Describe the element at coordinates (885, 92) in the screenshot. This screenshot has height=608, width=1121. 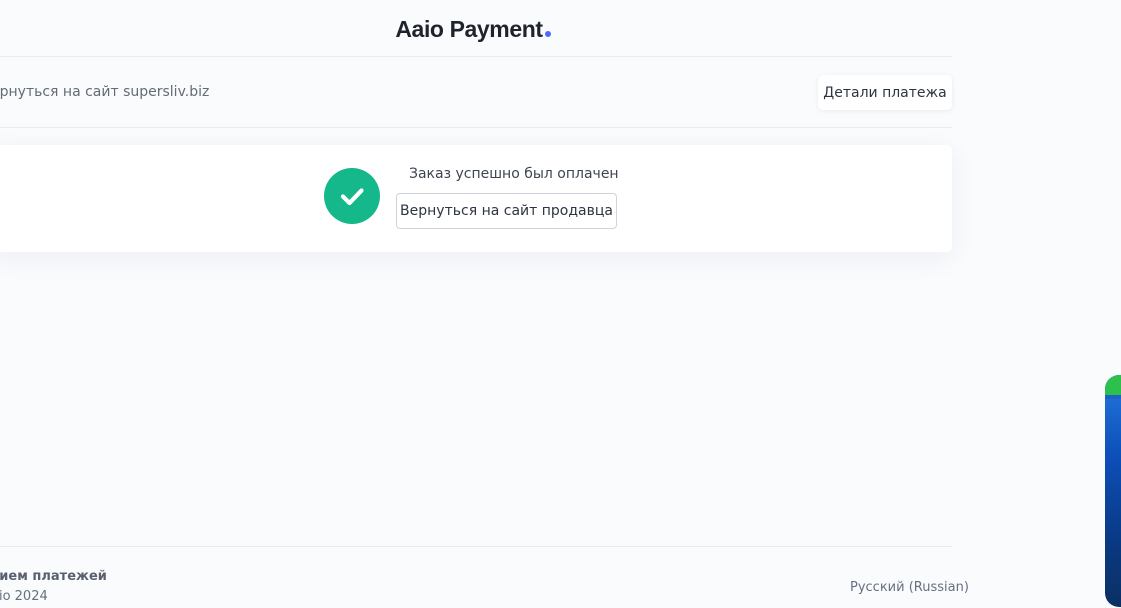
I see `payment-details-button: Детали платежа` at that location.